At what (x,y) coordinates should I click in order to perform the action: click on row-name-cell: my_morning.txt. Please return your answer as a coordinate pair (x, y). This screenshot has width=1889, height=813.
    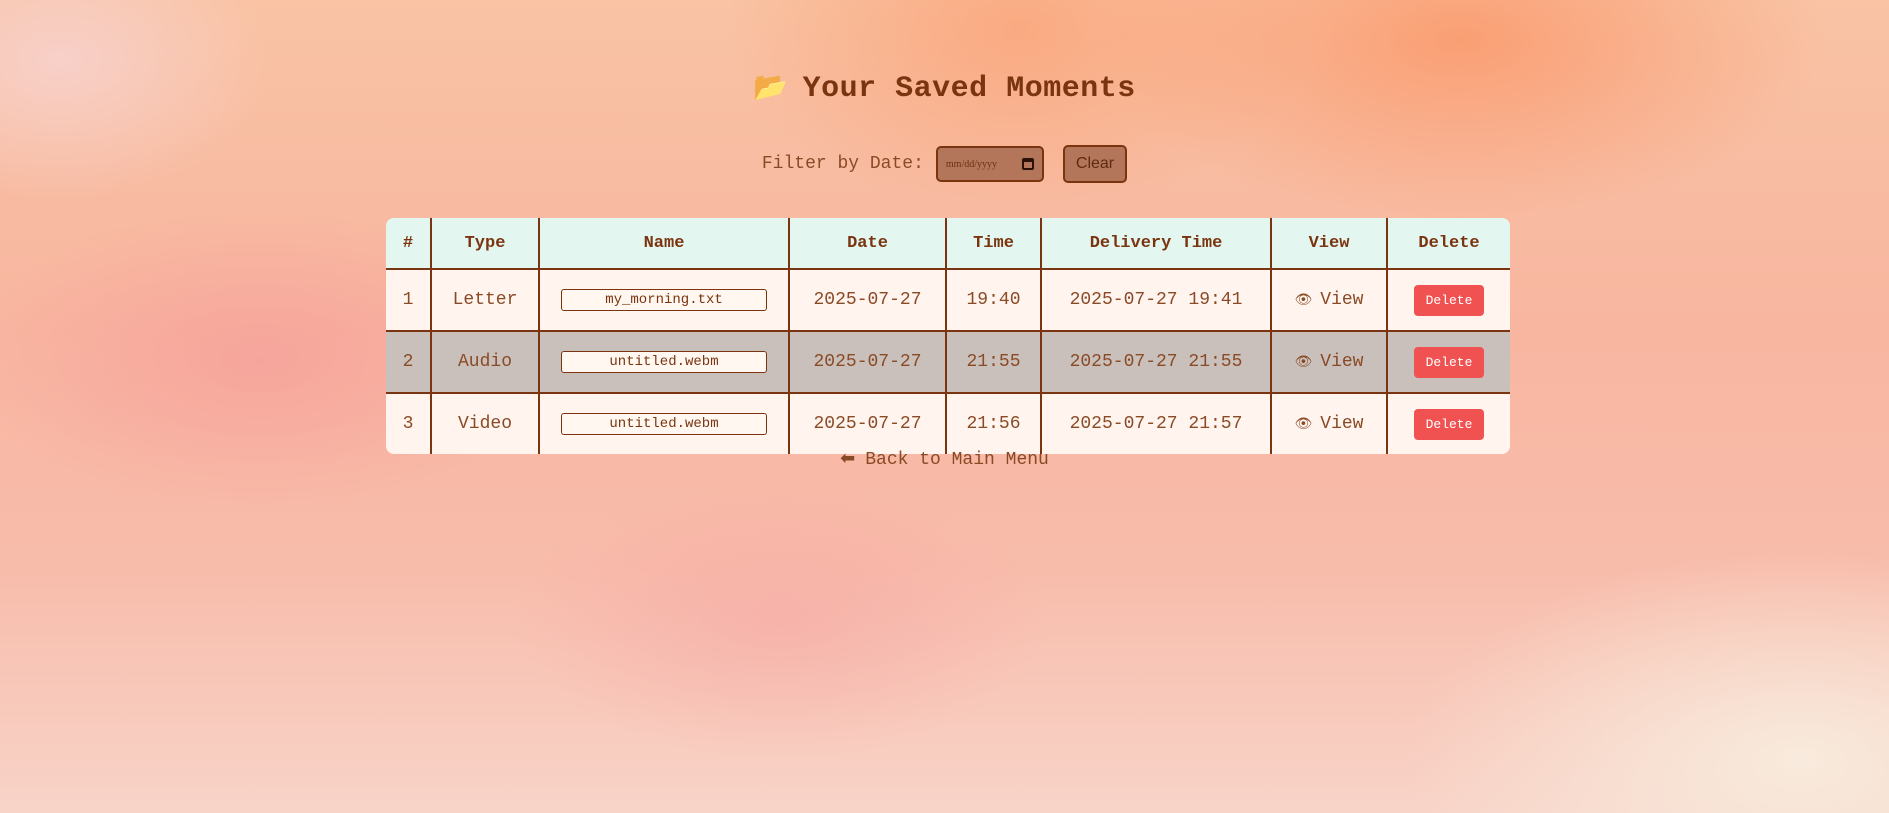
    Looking at the image, I should click on (663, 300).